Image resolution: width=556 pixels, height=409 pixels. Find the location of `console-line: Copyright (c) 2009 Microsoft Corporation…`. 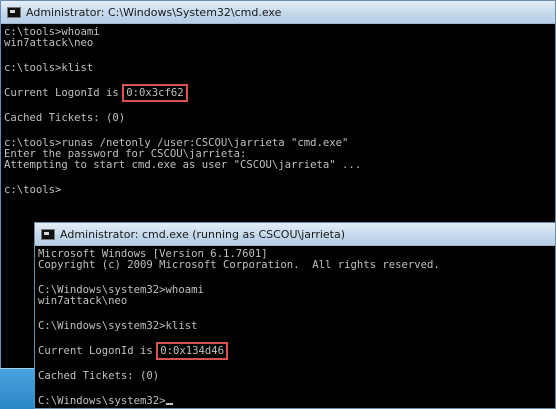

console-line: Copyright (c) 2009 Microsoft Corporation… is located at coordinates (239, 265).